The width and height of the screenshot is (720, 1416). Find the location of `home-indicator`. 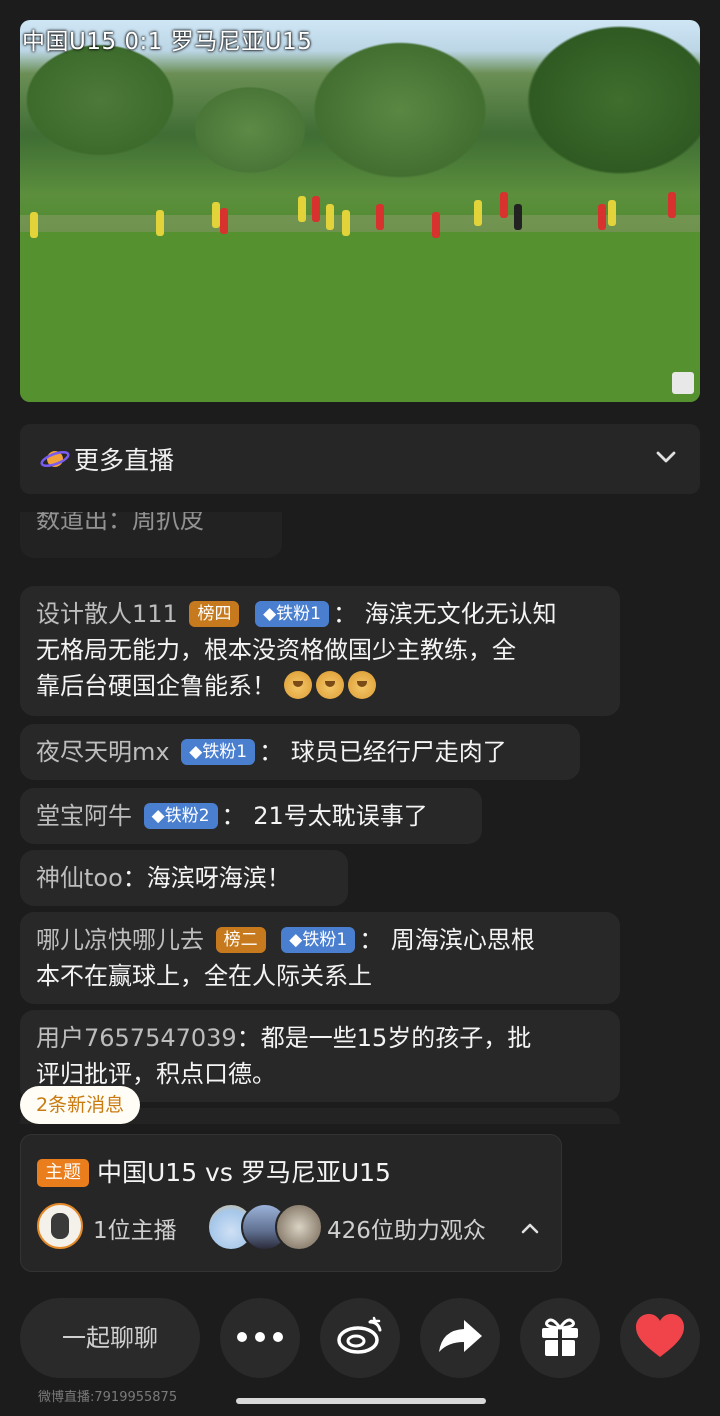

home-indicator is located at coordinates (361, 1401).